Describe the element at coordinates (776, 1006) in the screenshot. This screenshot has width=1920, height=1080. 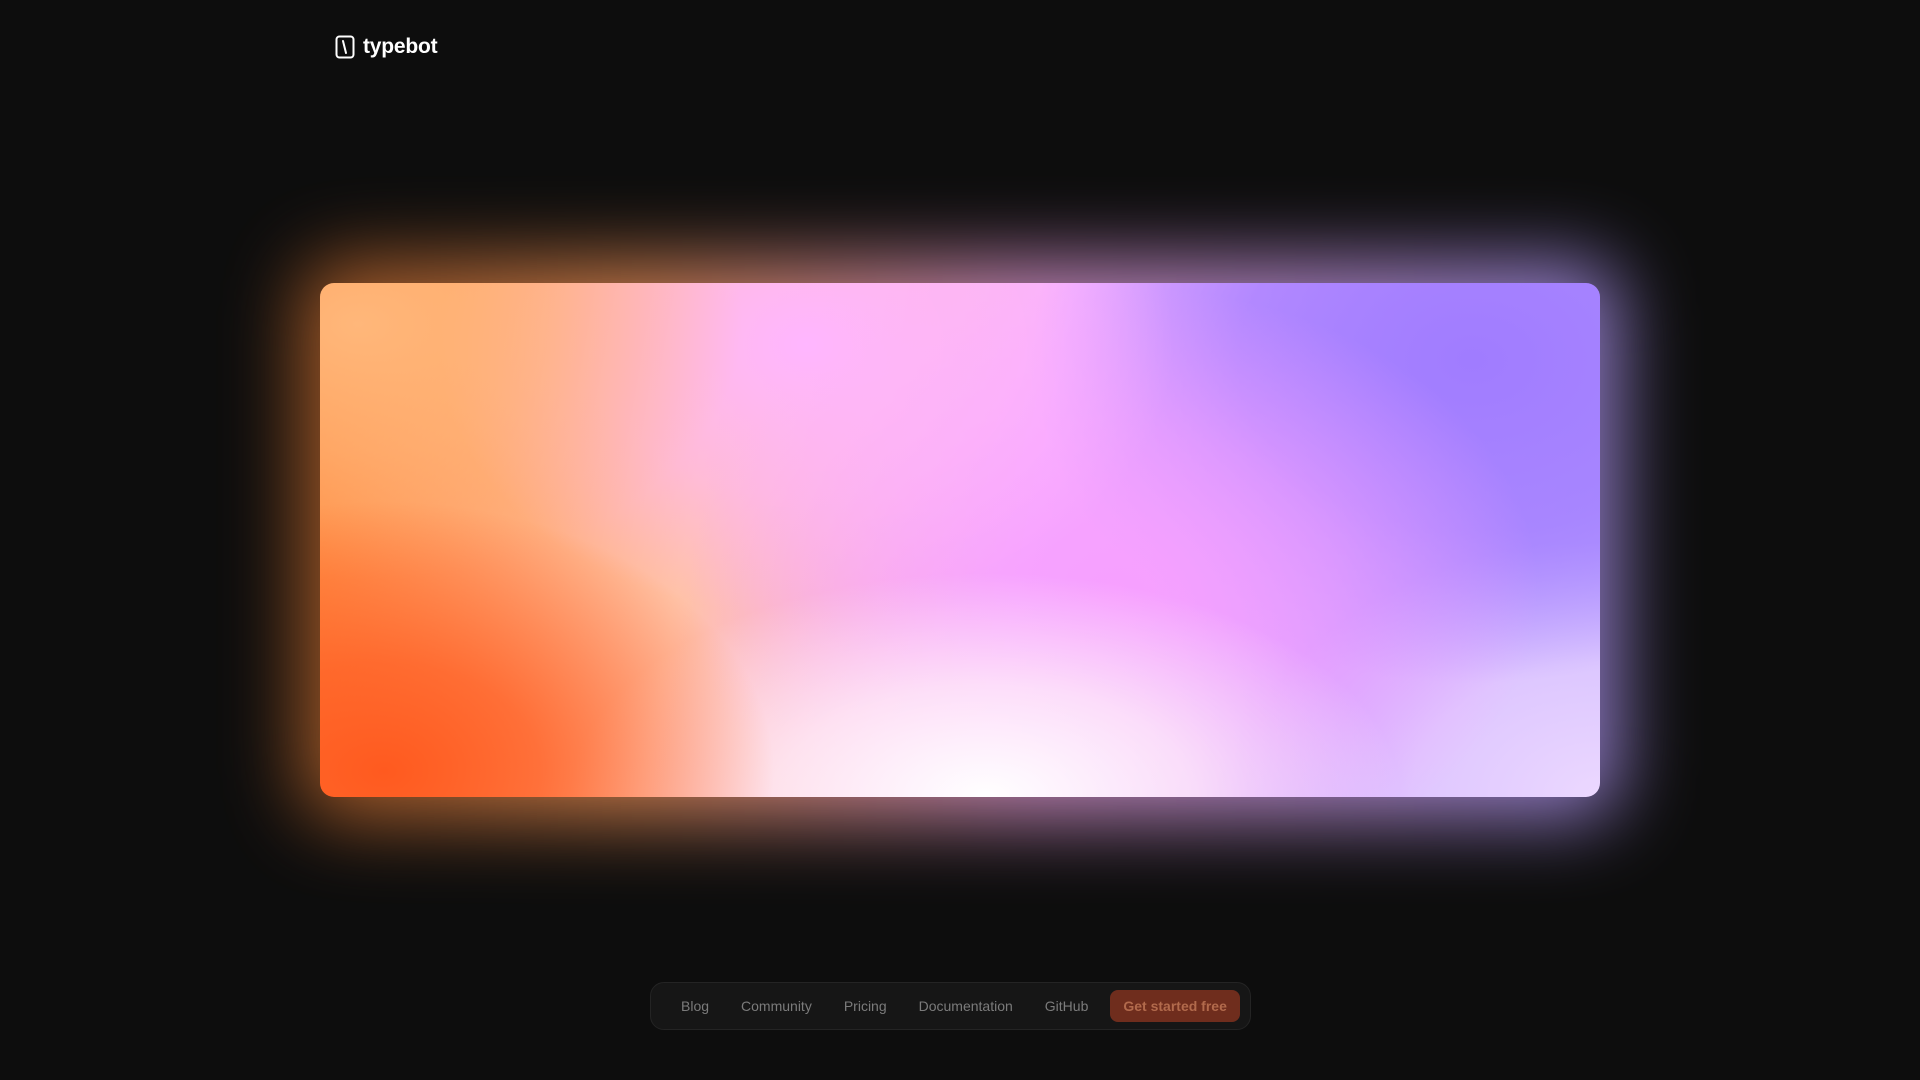
I see `nav-item-community: Community` at that location.